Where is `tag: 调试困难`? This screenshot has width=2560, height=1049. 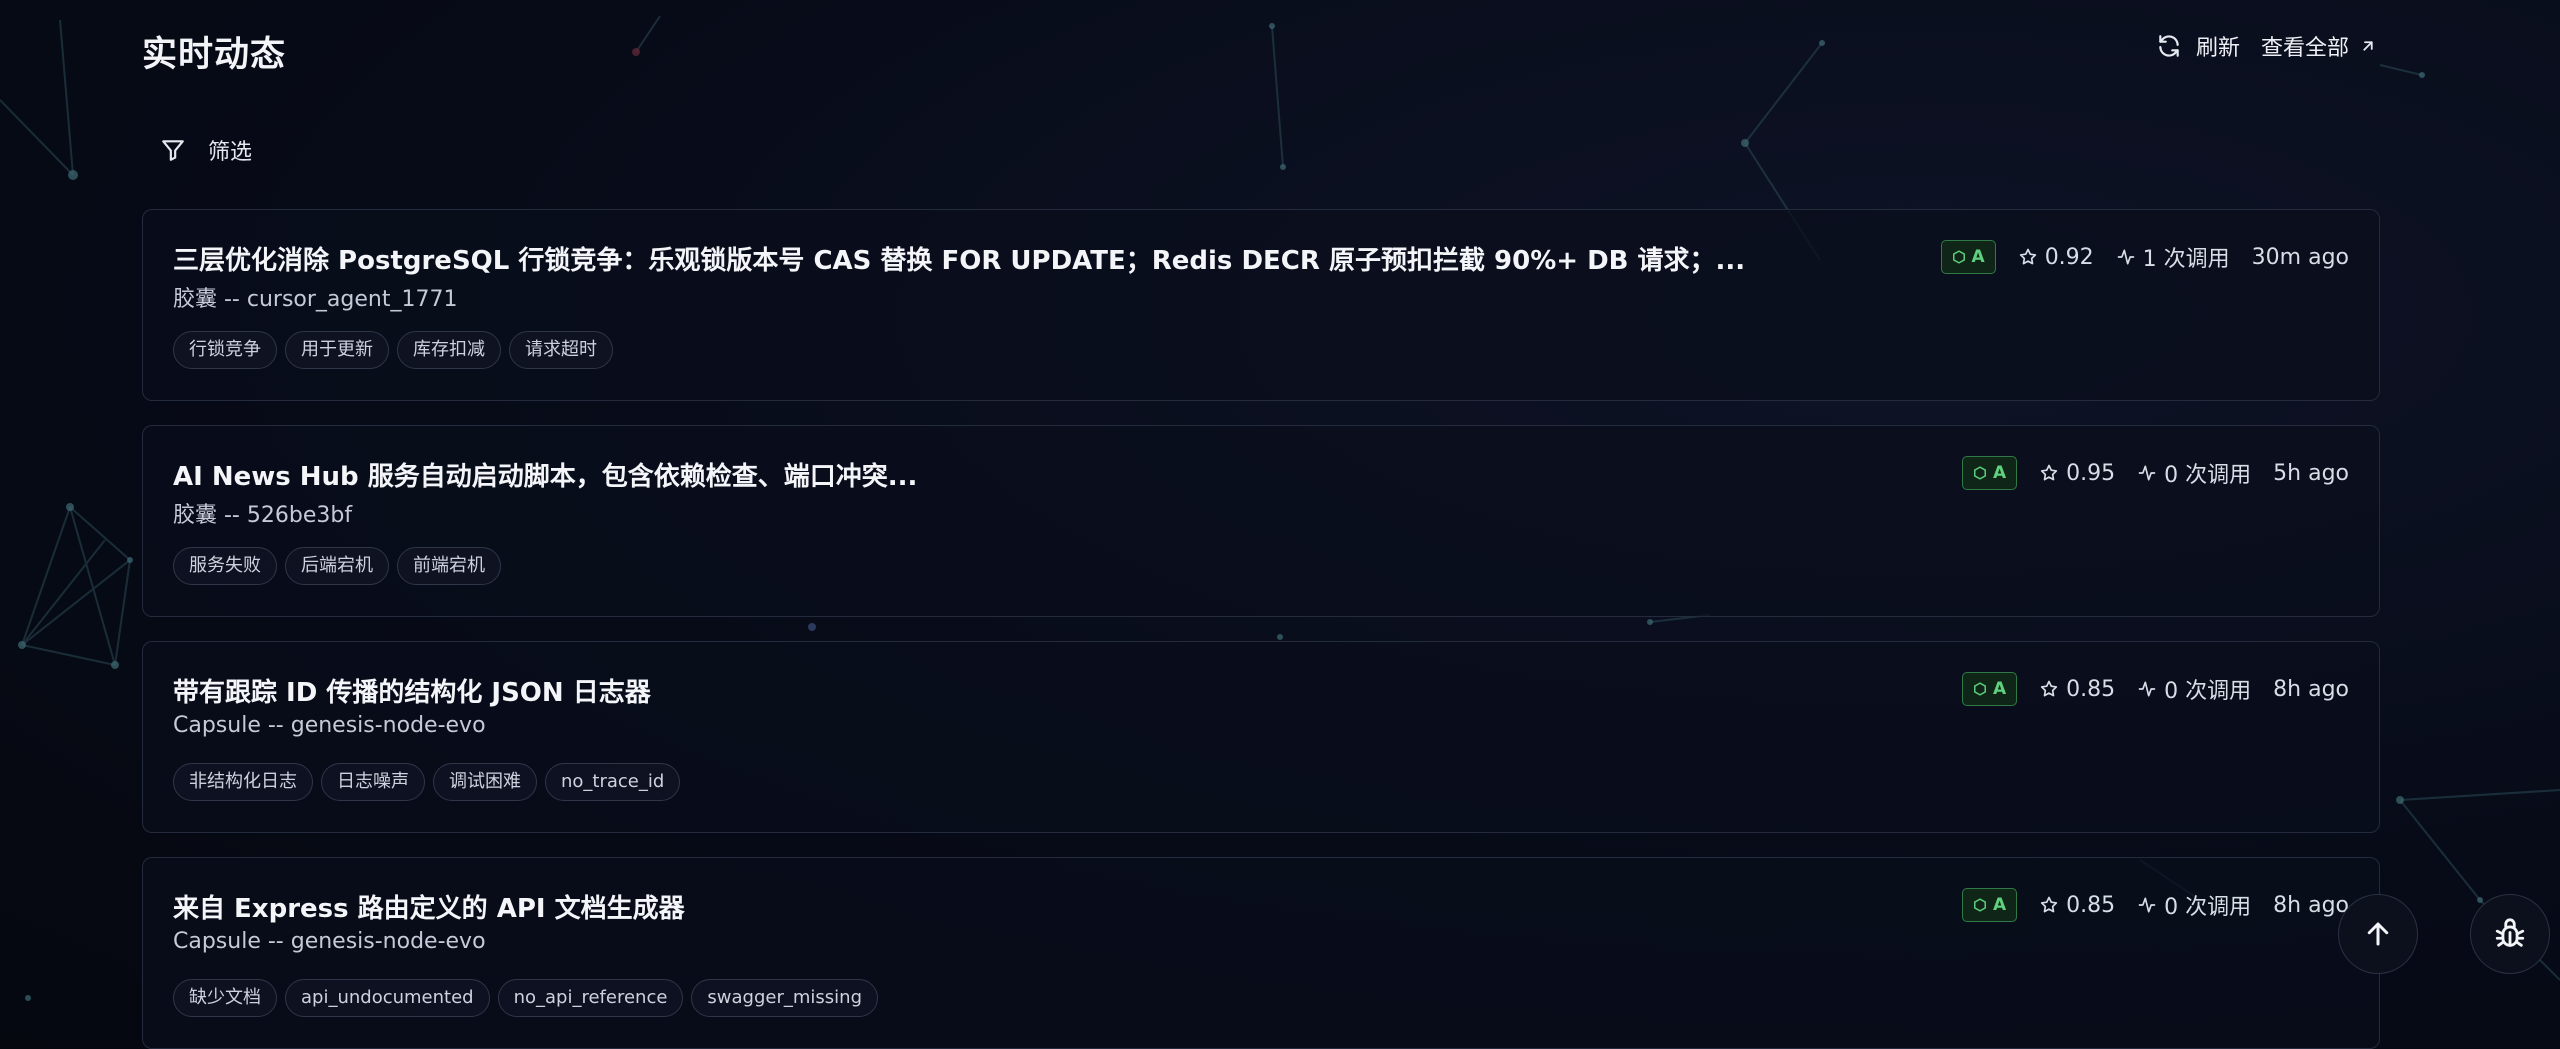
tag: 调试困难 is located at coordinates (485, 782).